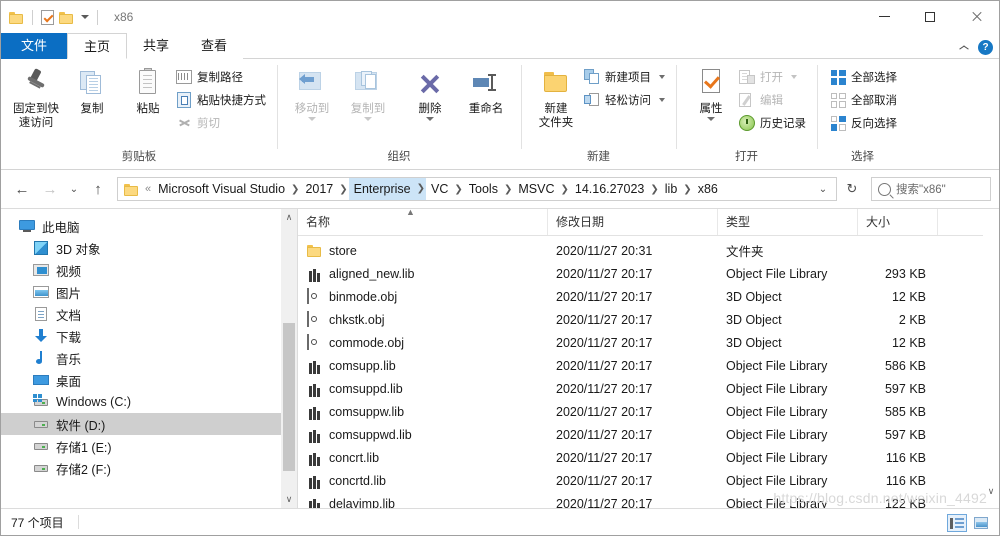 The image size is (1000, 536). Describe the element at coordinates (774, 100) in the screenshot. I see `edit-button: 编辑` at that location.